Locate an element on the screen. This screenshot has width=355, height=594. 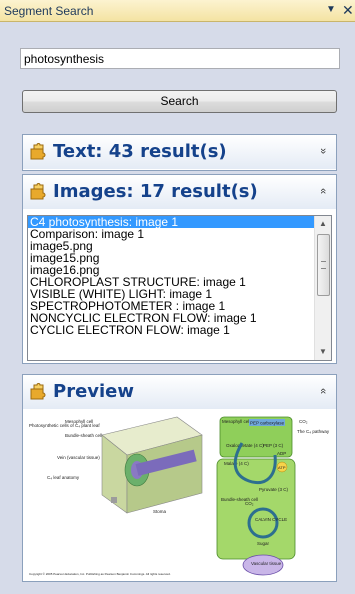
fig-pathway: The C₄ pathway is located at coordinates (313, 431).